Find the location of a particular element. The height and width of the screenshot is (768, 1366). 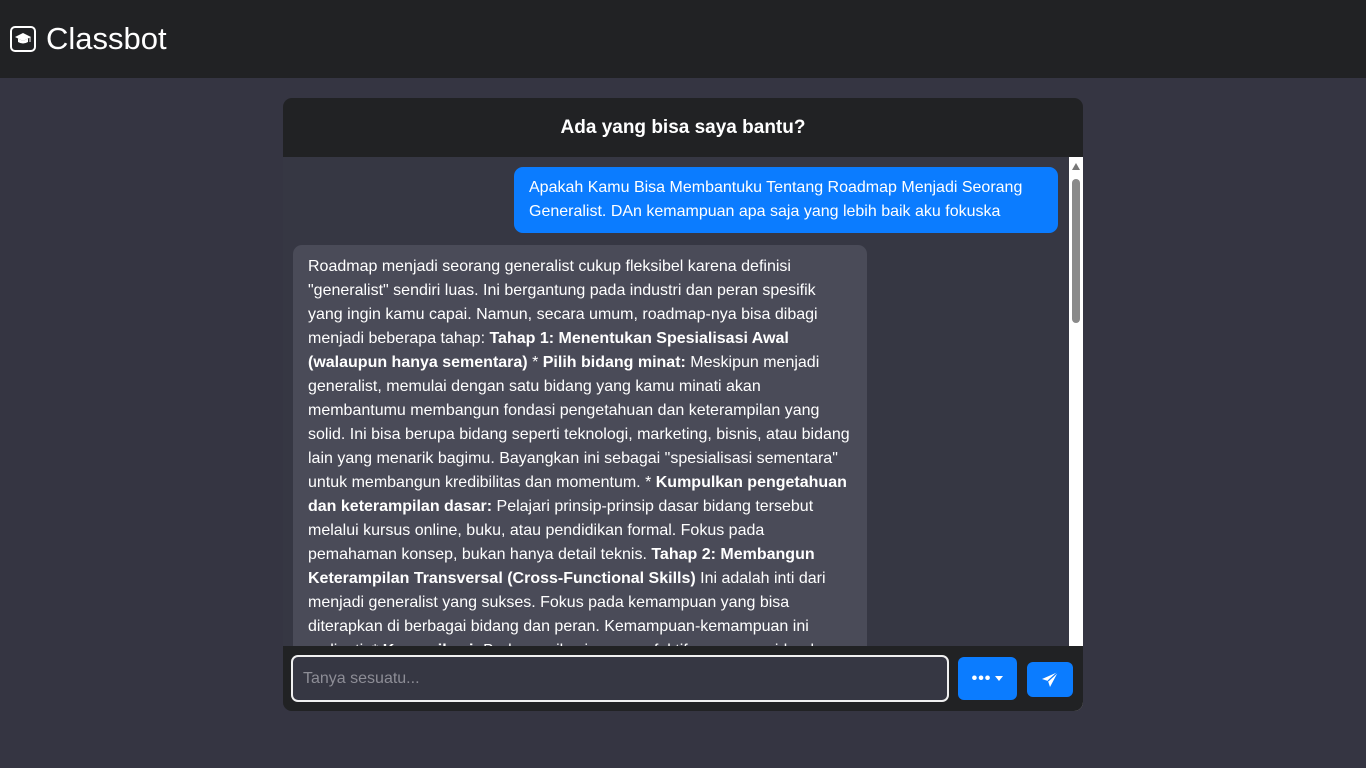

app-title: Classbot is located at coordinates (106, 38).